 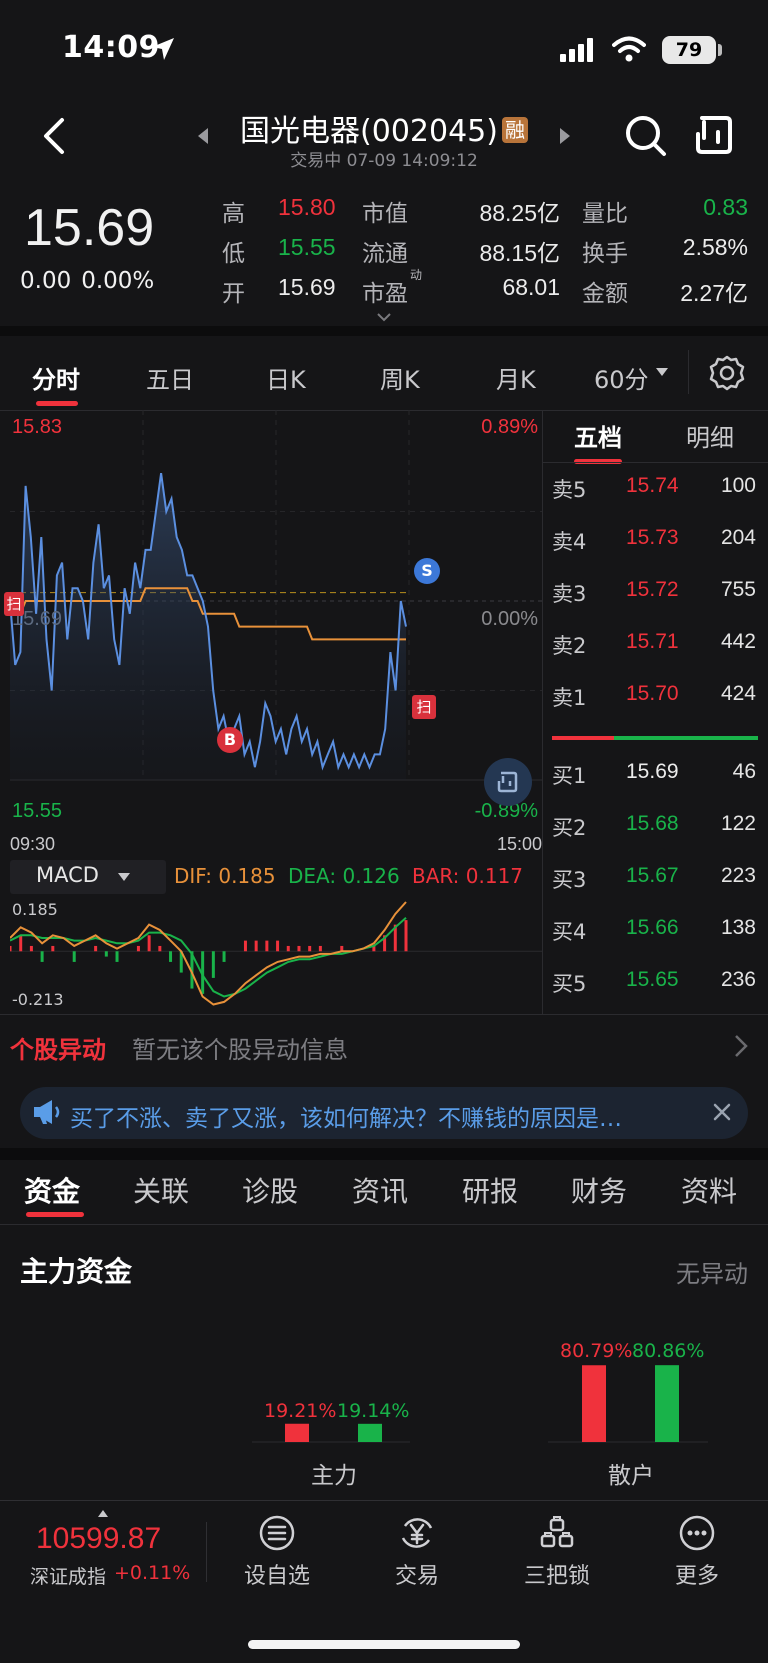 I want to click on volume-ratio-value: 0.83, so click(x=725, y=207).